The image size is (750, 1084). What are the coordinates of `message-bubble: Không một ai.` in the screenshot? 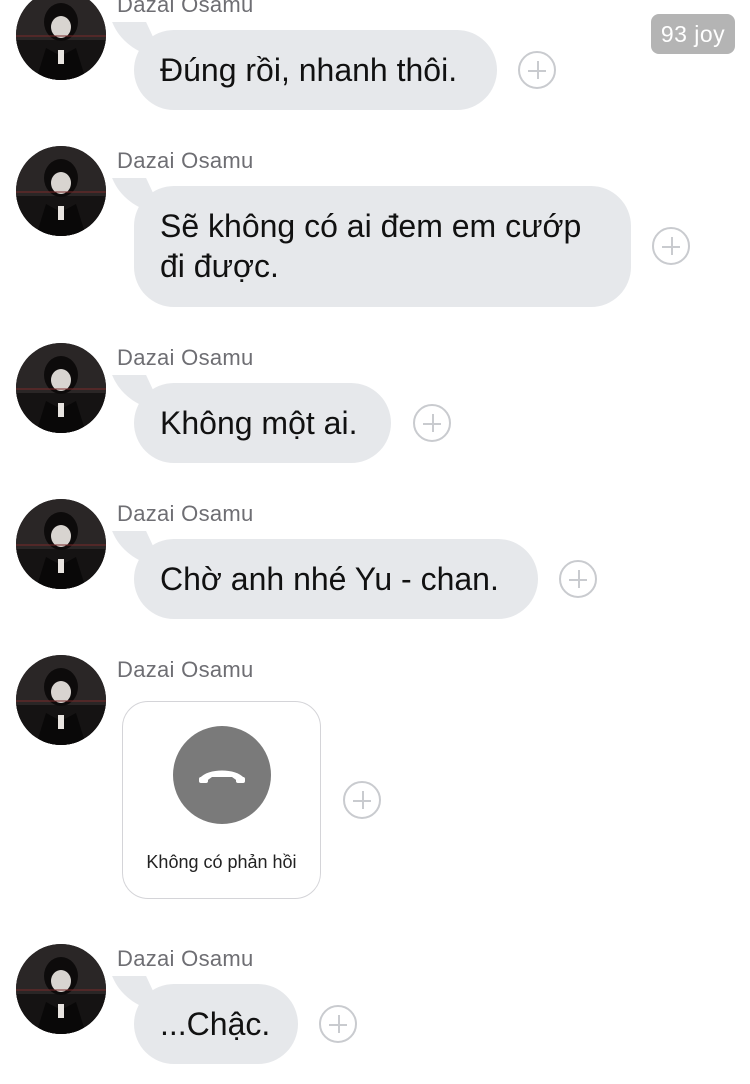 It's located at (262, 423).